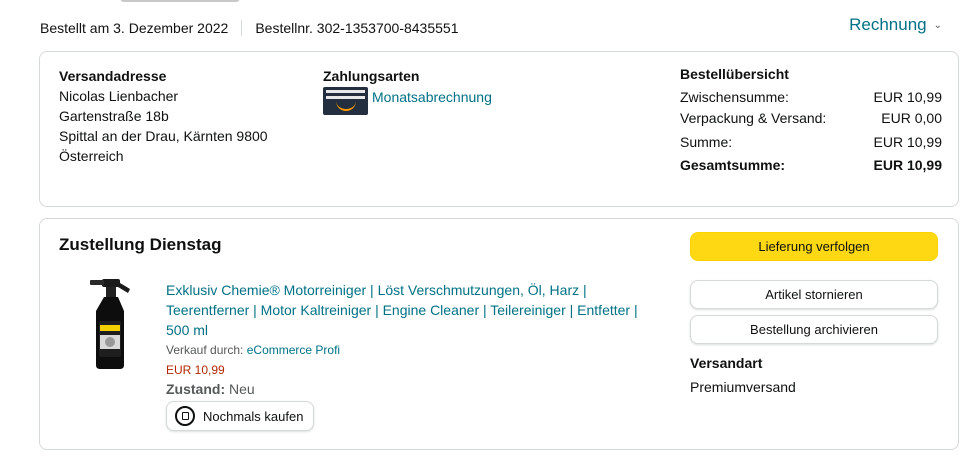 This screenshot has width=966, height=466. I want to click on payment-card-icon, so click(345, 101).